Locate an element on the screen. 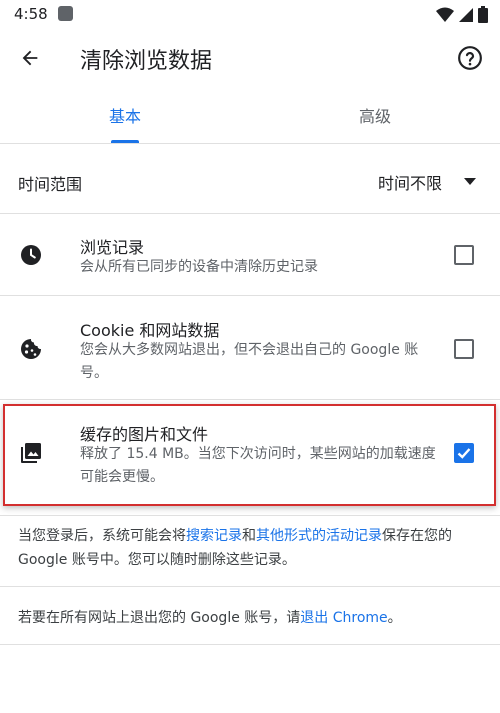  tab-basic: 基本 is located at coordinates (125, 115).